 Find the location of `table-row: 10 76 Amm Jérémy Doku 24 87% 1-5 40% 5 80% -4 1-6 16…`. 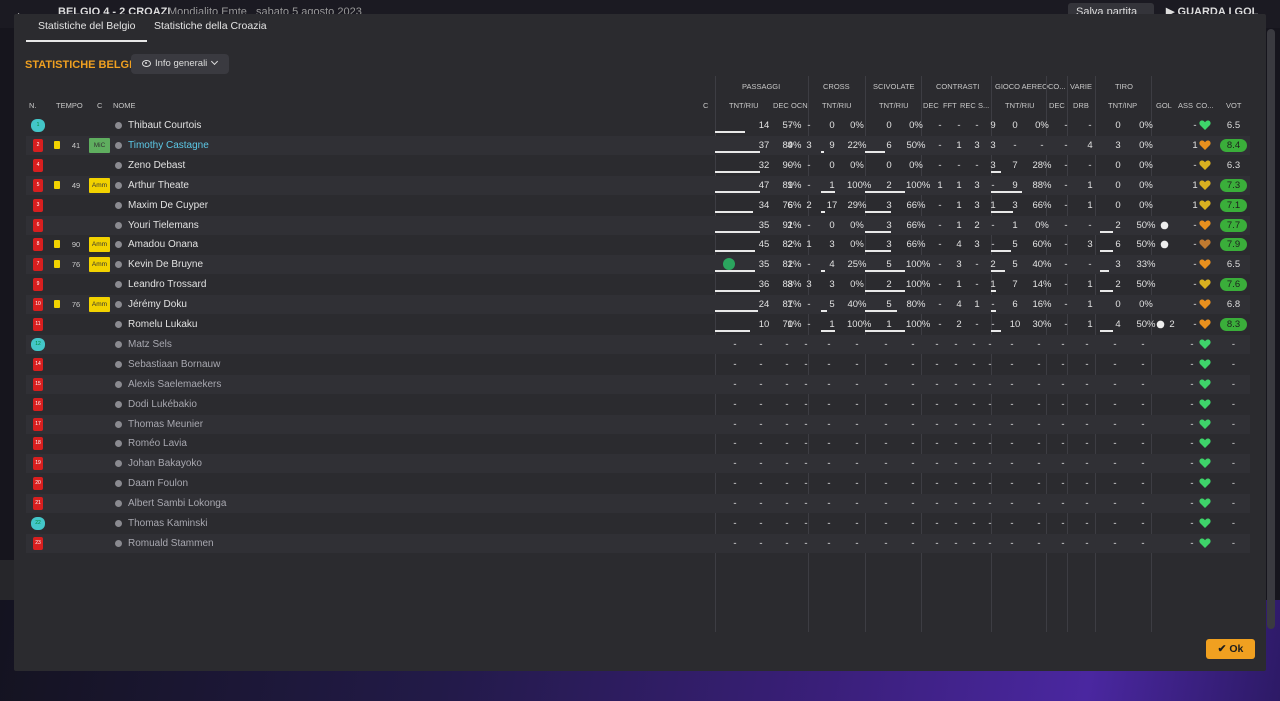

table-row: 10 76 Amm Jérémy Doku 24 87% 1-5 40% 5 80% -4 1-6 16… is located at coordinates (638, 305).